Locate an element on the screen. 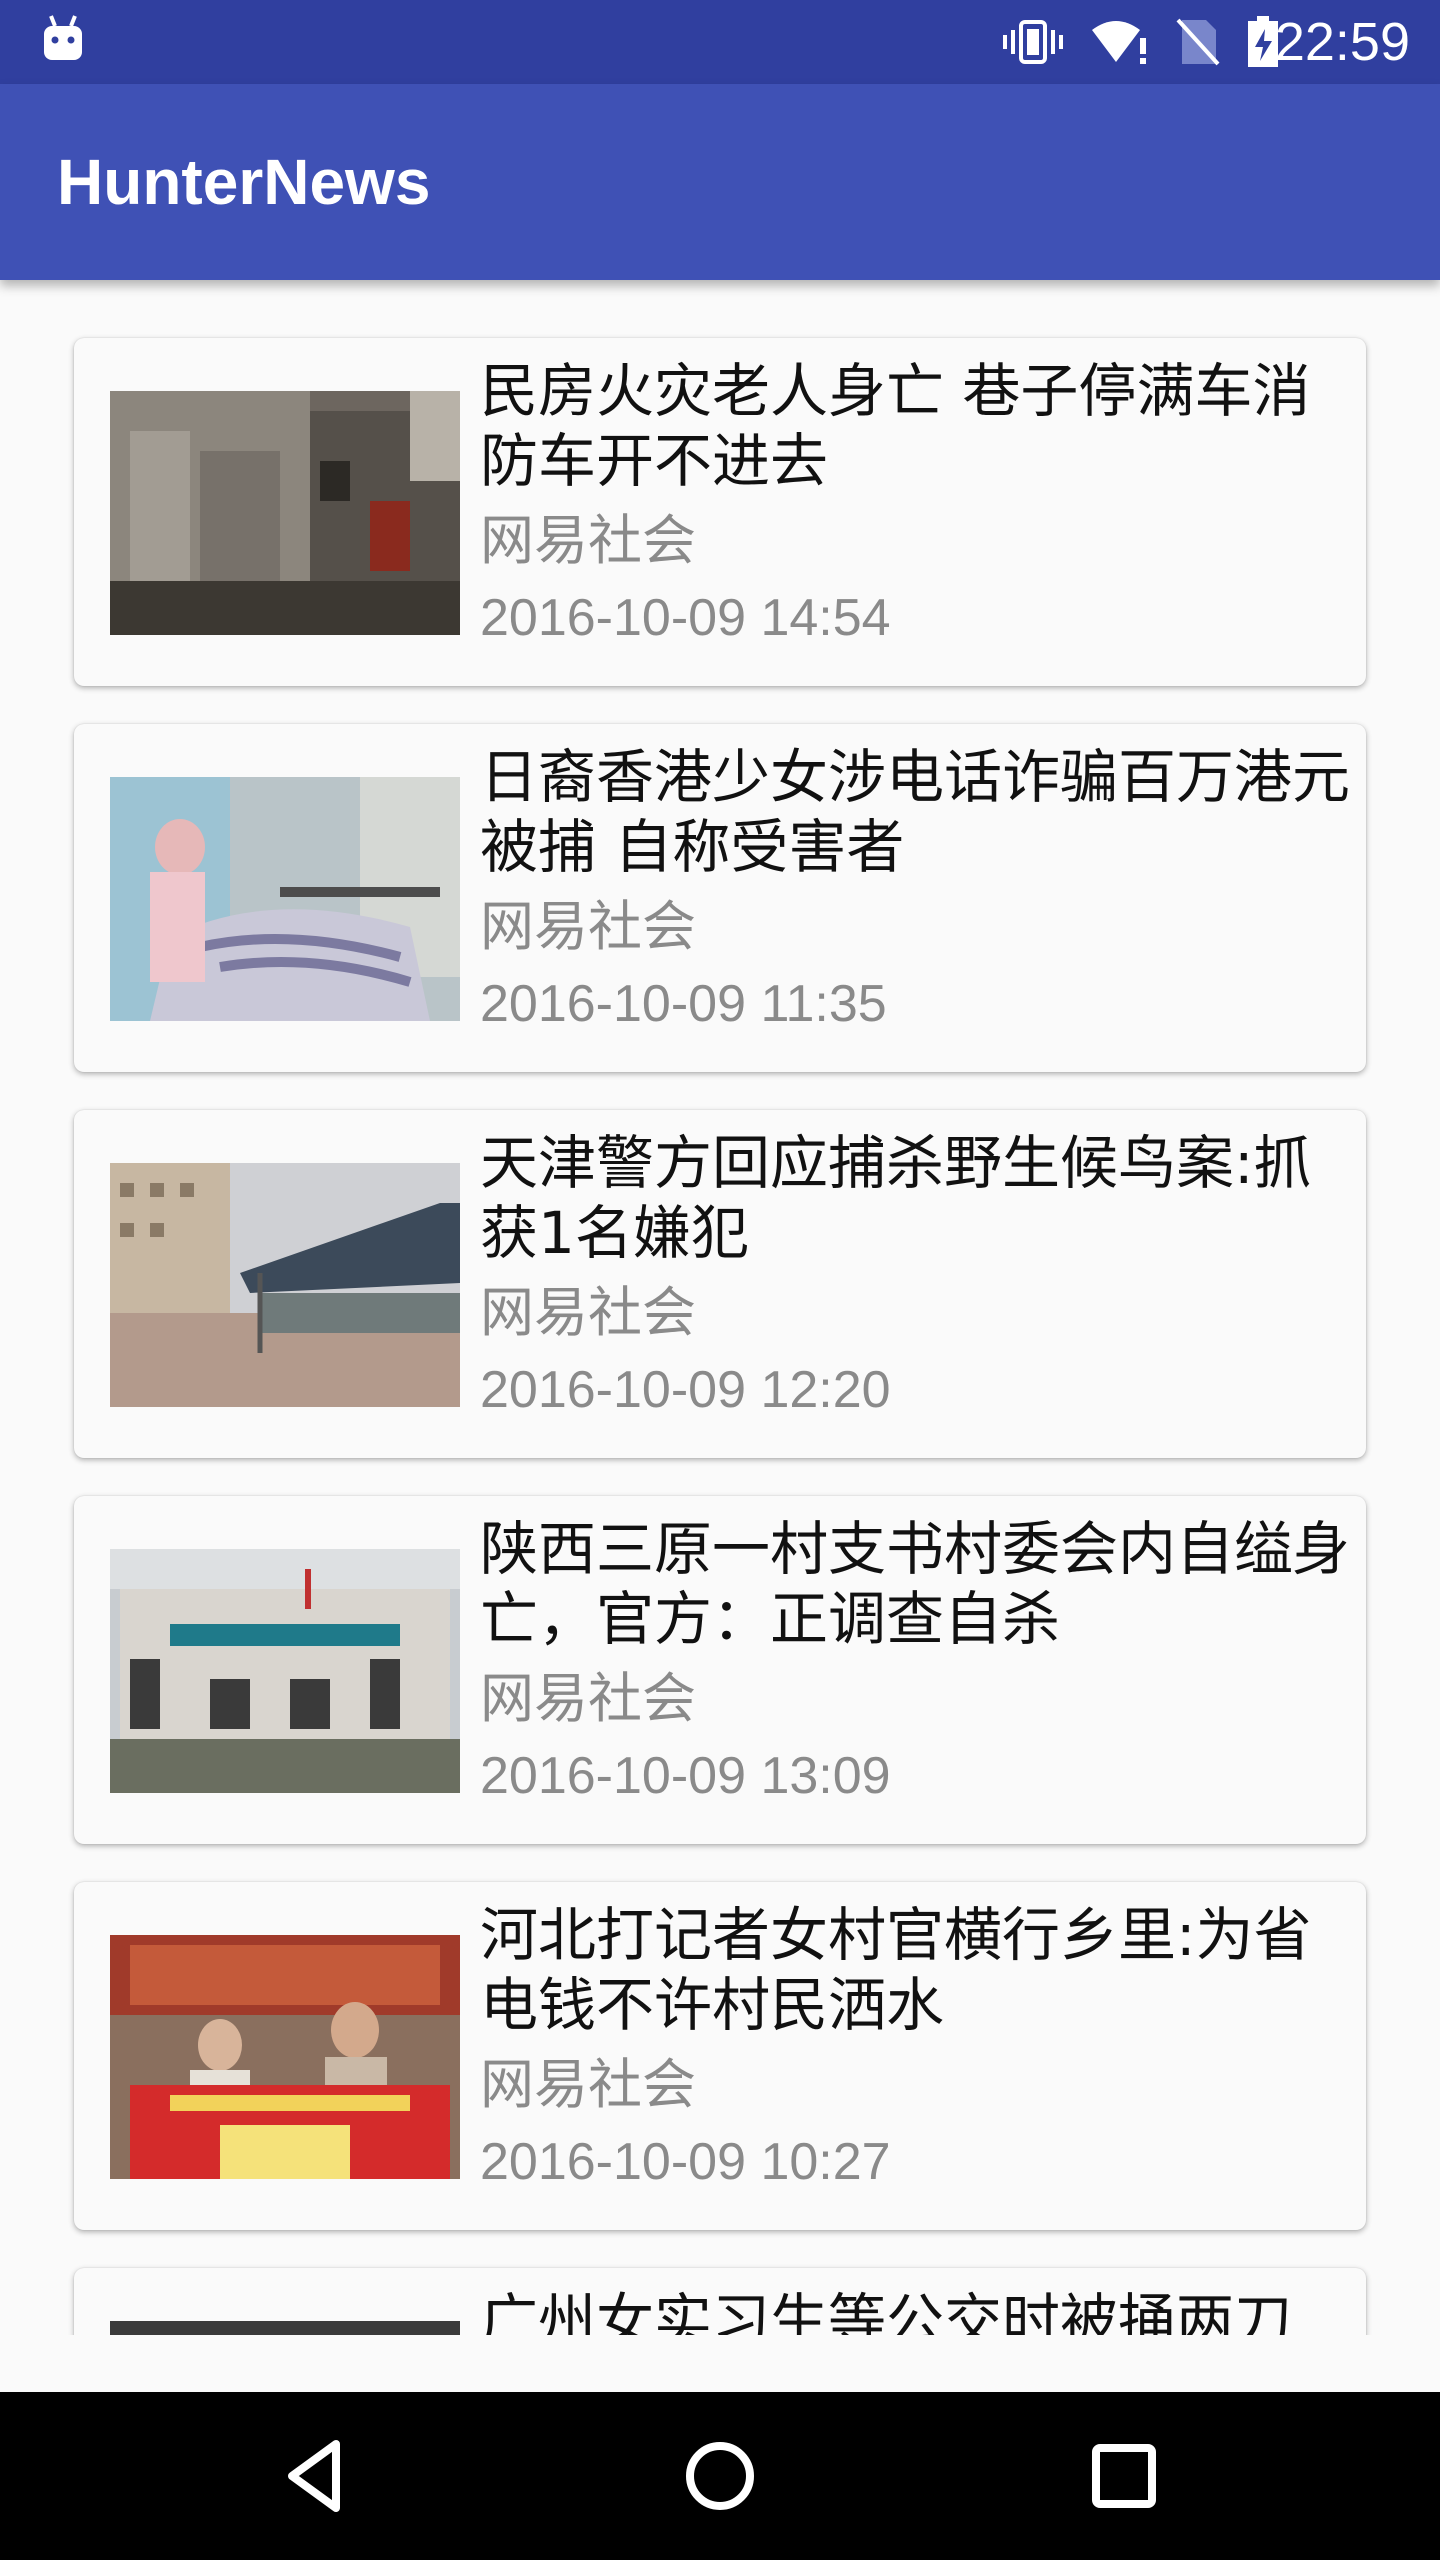  news-time: 2016-10-09 11:35 is located at coordinates (683, 1004).